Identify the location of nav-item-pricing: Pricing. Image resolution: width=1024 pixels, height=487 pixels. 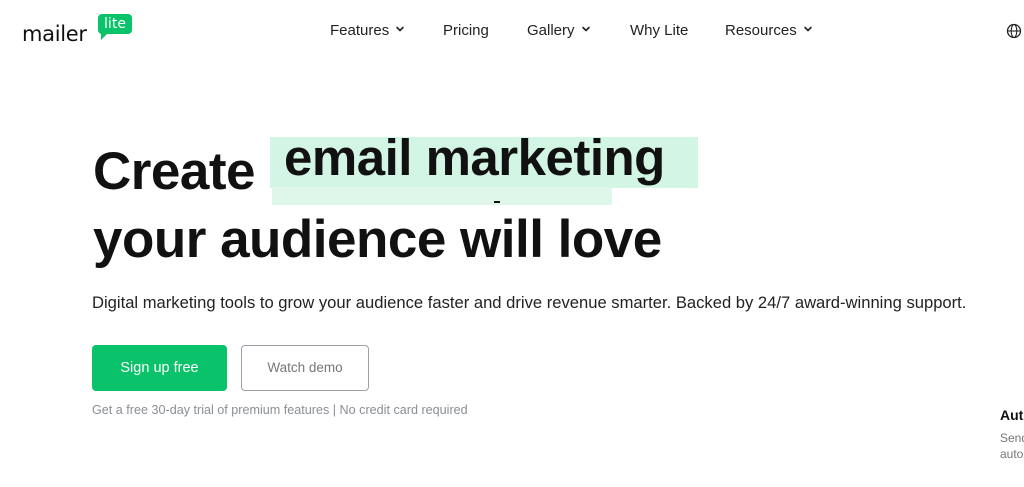
(466, 31).